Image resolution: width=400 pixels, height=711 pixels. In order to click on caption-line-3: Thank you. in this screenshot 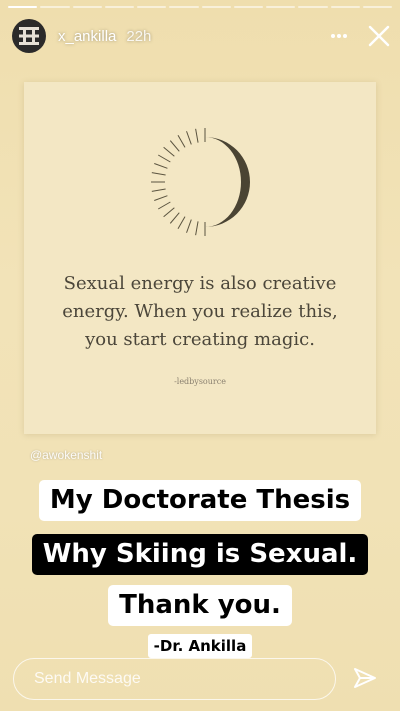, I will do `click(200, 605)`.